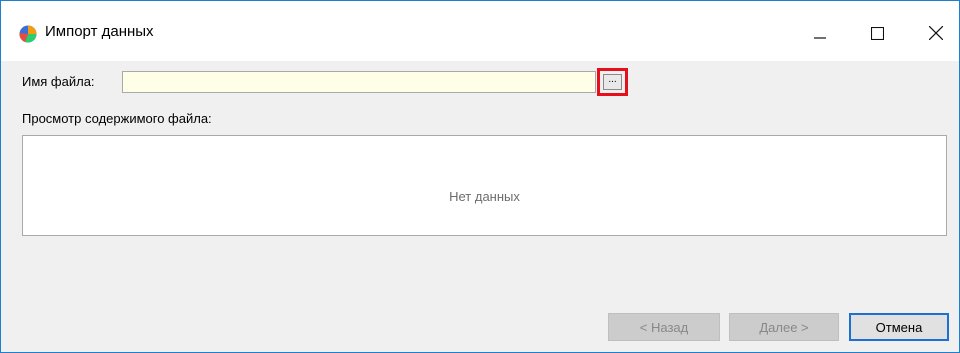 The height and width of the screenshot is (353, 960). I want to click on minimize-button, so click(820, 33).